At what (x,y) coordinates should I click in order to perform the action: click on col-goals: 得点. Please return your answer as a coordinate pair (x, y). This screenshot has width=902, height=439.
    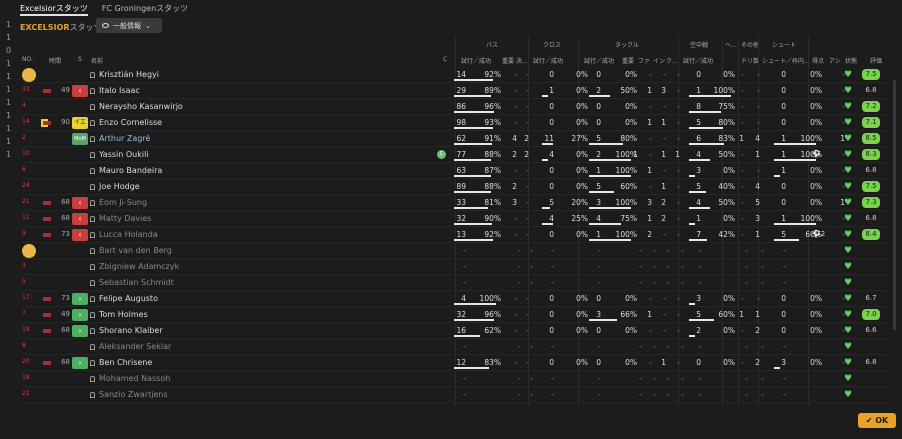
    Looking at the image, I should click on (818, 61).